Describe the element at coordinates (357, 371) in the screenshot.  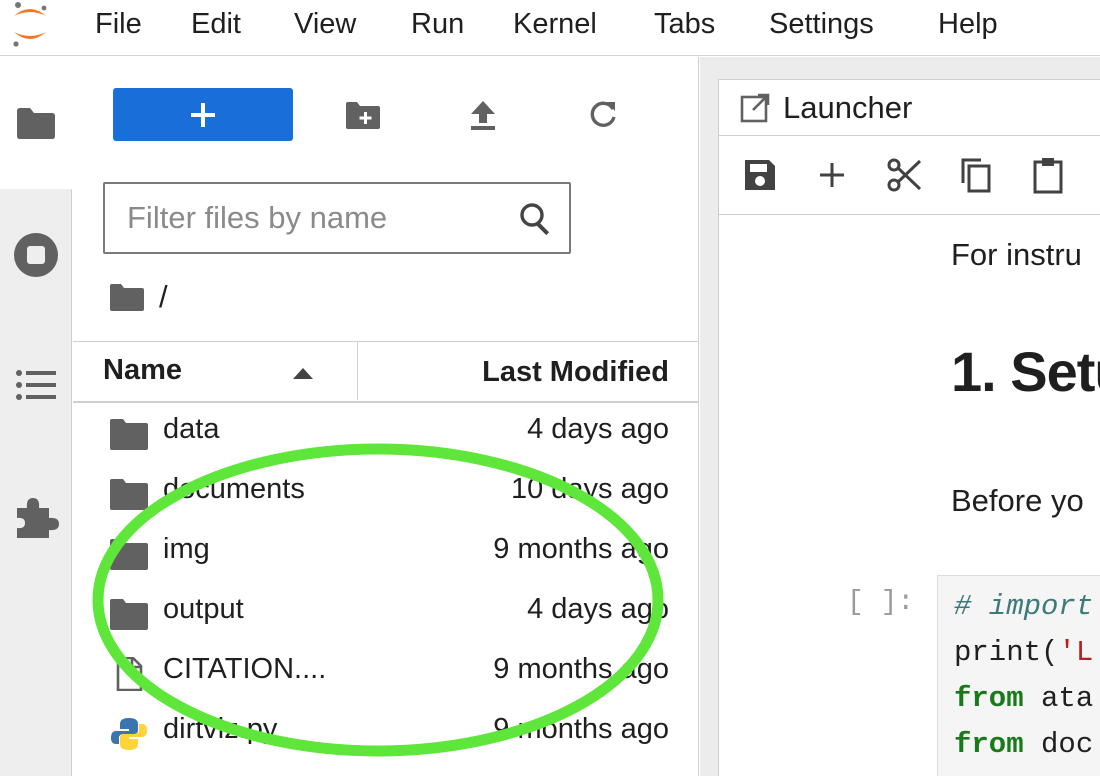
I see `column-divider` at that location.